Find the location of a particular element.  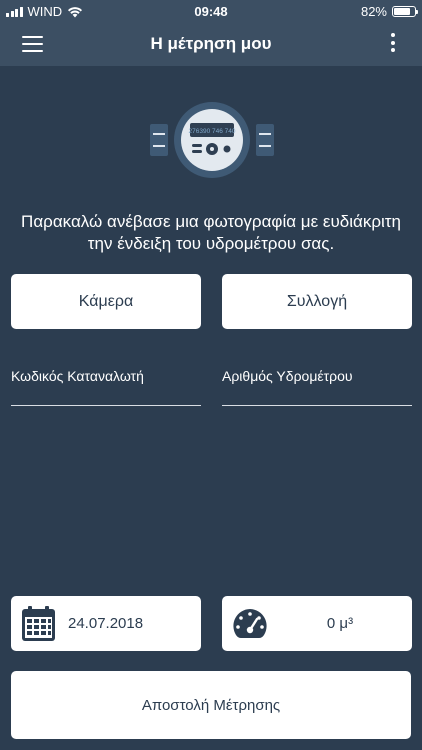

more-vertical-icon is located at coordinates (393, 44).